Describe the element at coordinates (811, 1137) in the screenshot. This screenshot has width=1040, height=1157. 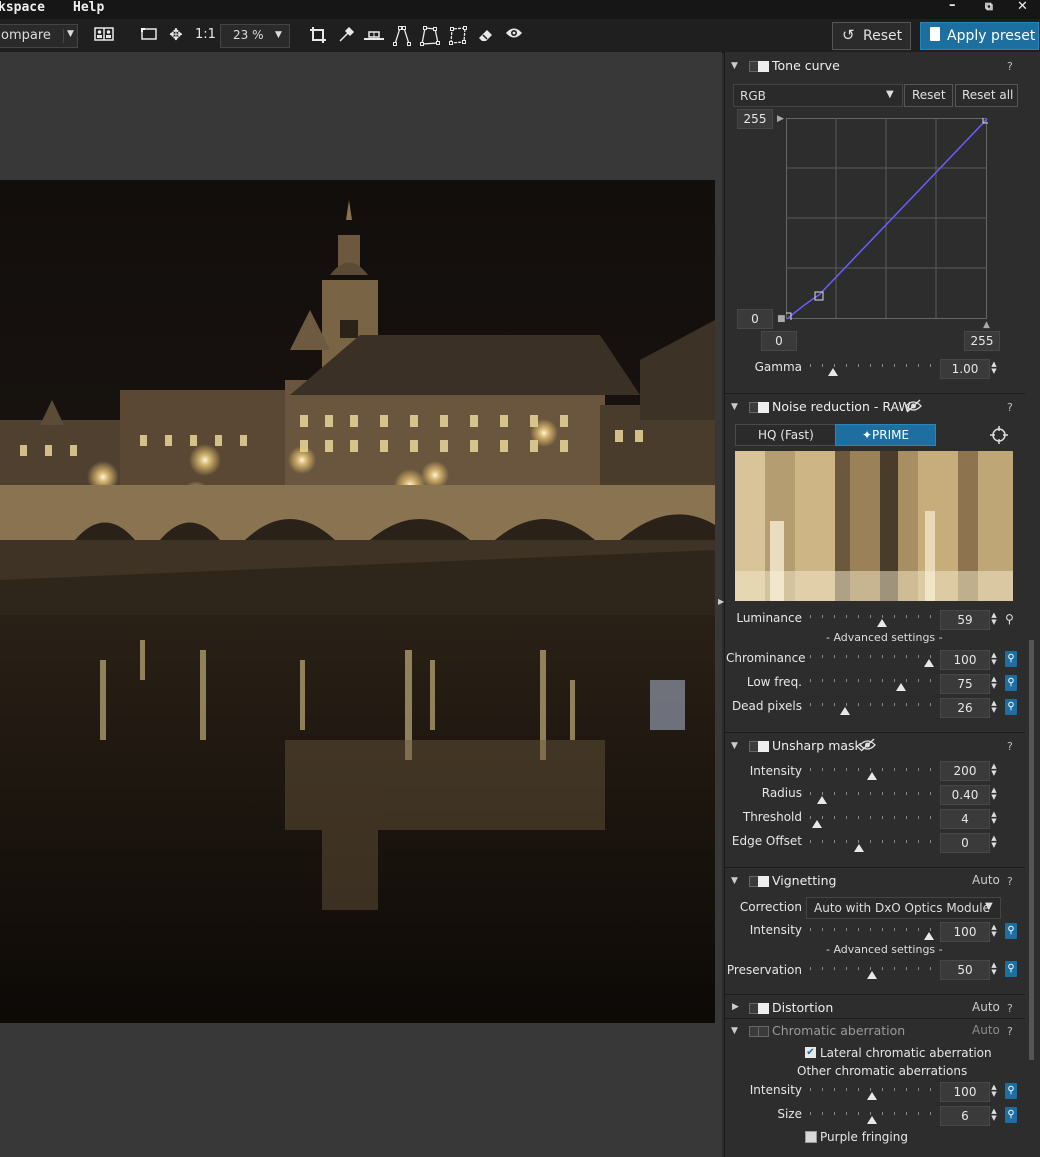
I see `purple-fringing-checkbox` at that location.